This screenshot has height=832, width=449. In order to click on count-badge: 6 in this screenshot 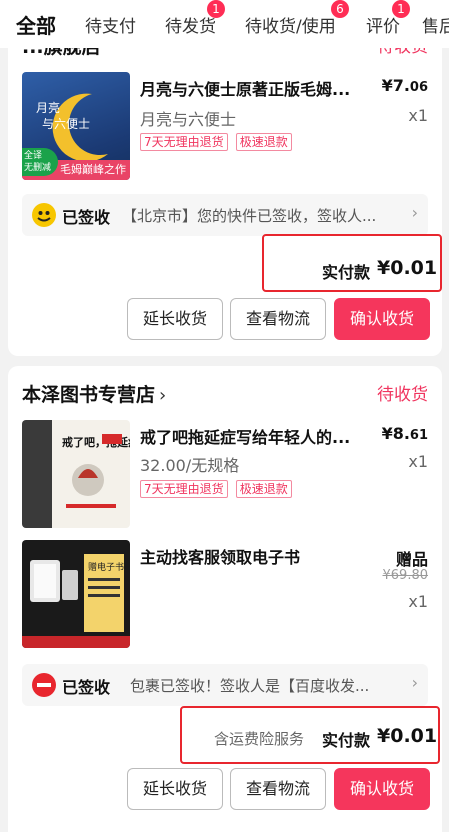, I will do `click(340, 9)`.